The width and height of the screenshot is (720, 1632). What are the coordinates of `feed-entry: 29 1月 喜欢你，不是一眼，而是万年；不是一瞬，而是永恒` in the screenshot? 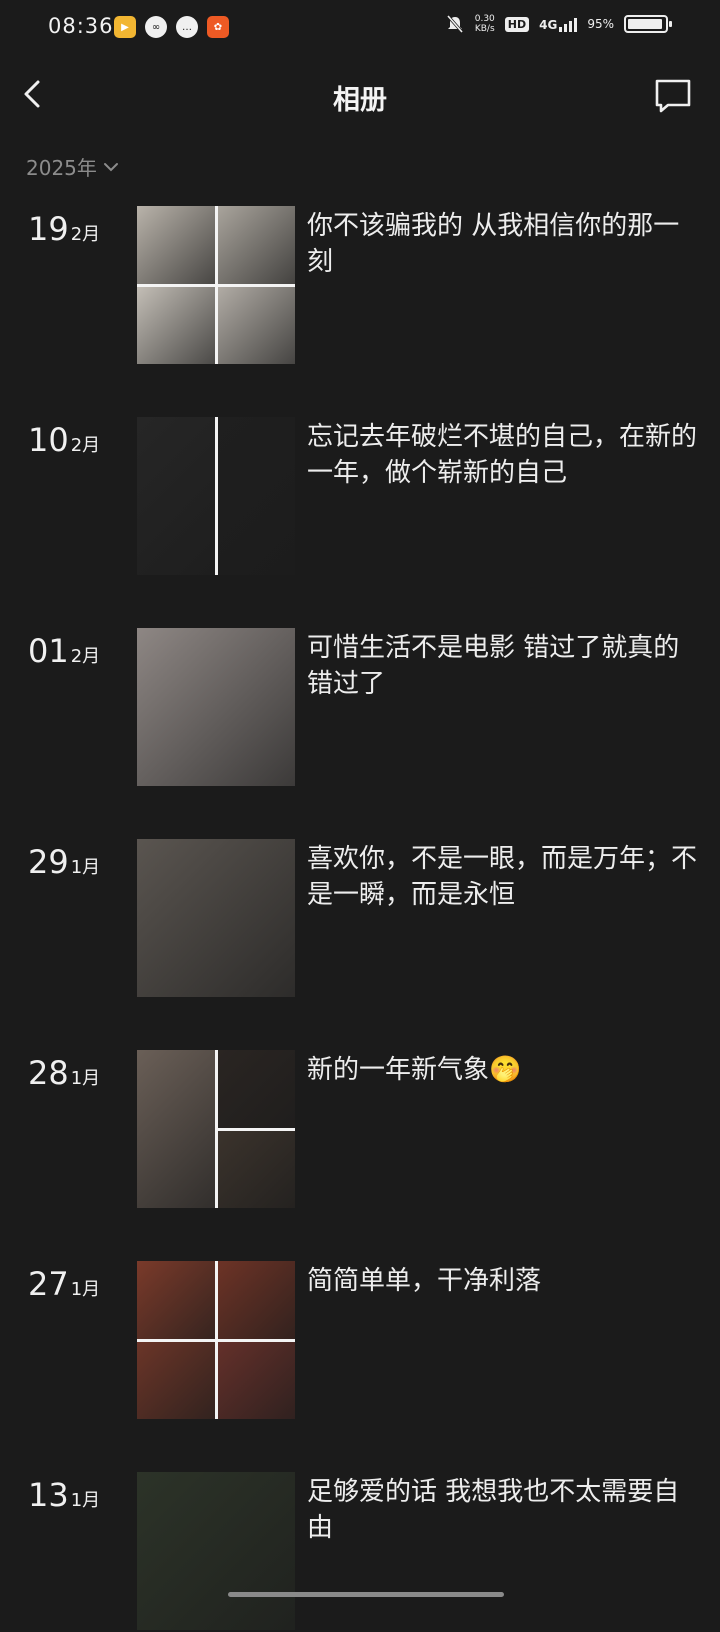 It's located at (360, 919).